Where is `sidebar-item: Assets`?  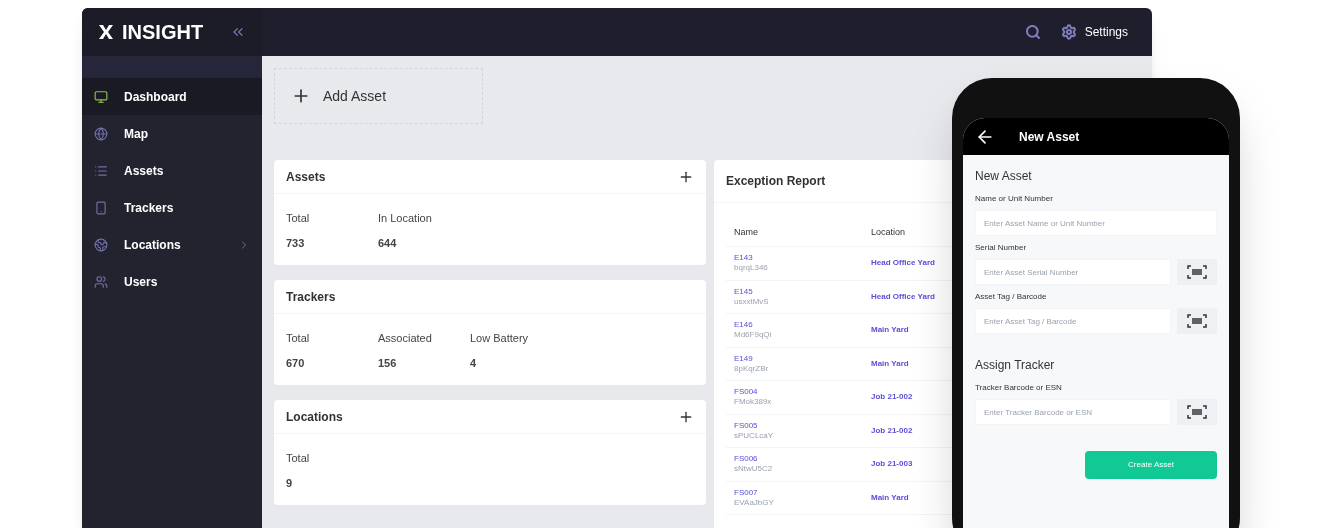 sidebar-item: Assets is located at coordinates (172, 170).